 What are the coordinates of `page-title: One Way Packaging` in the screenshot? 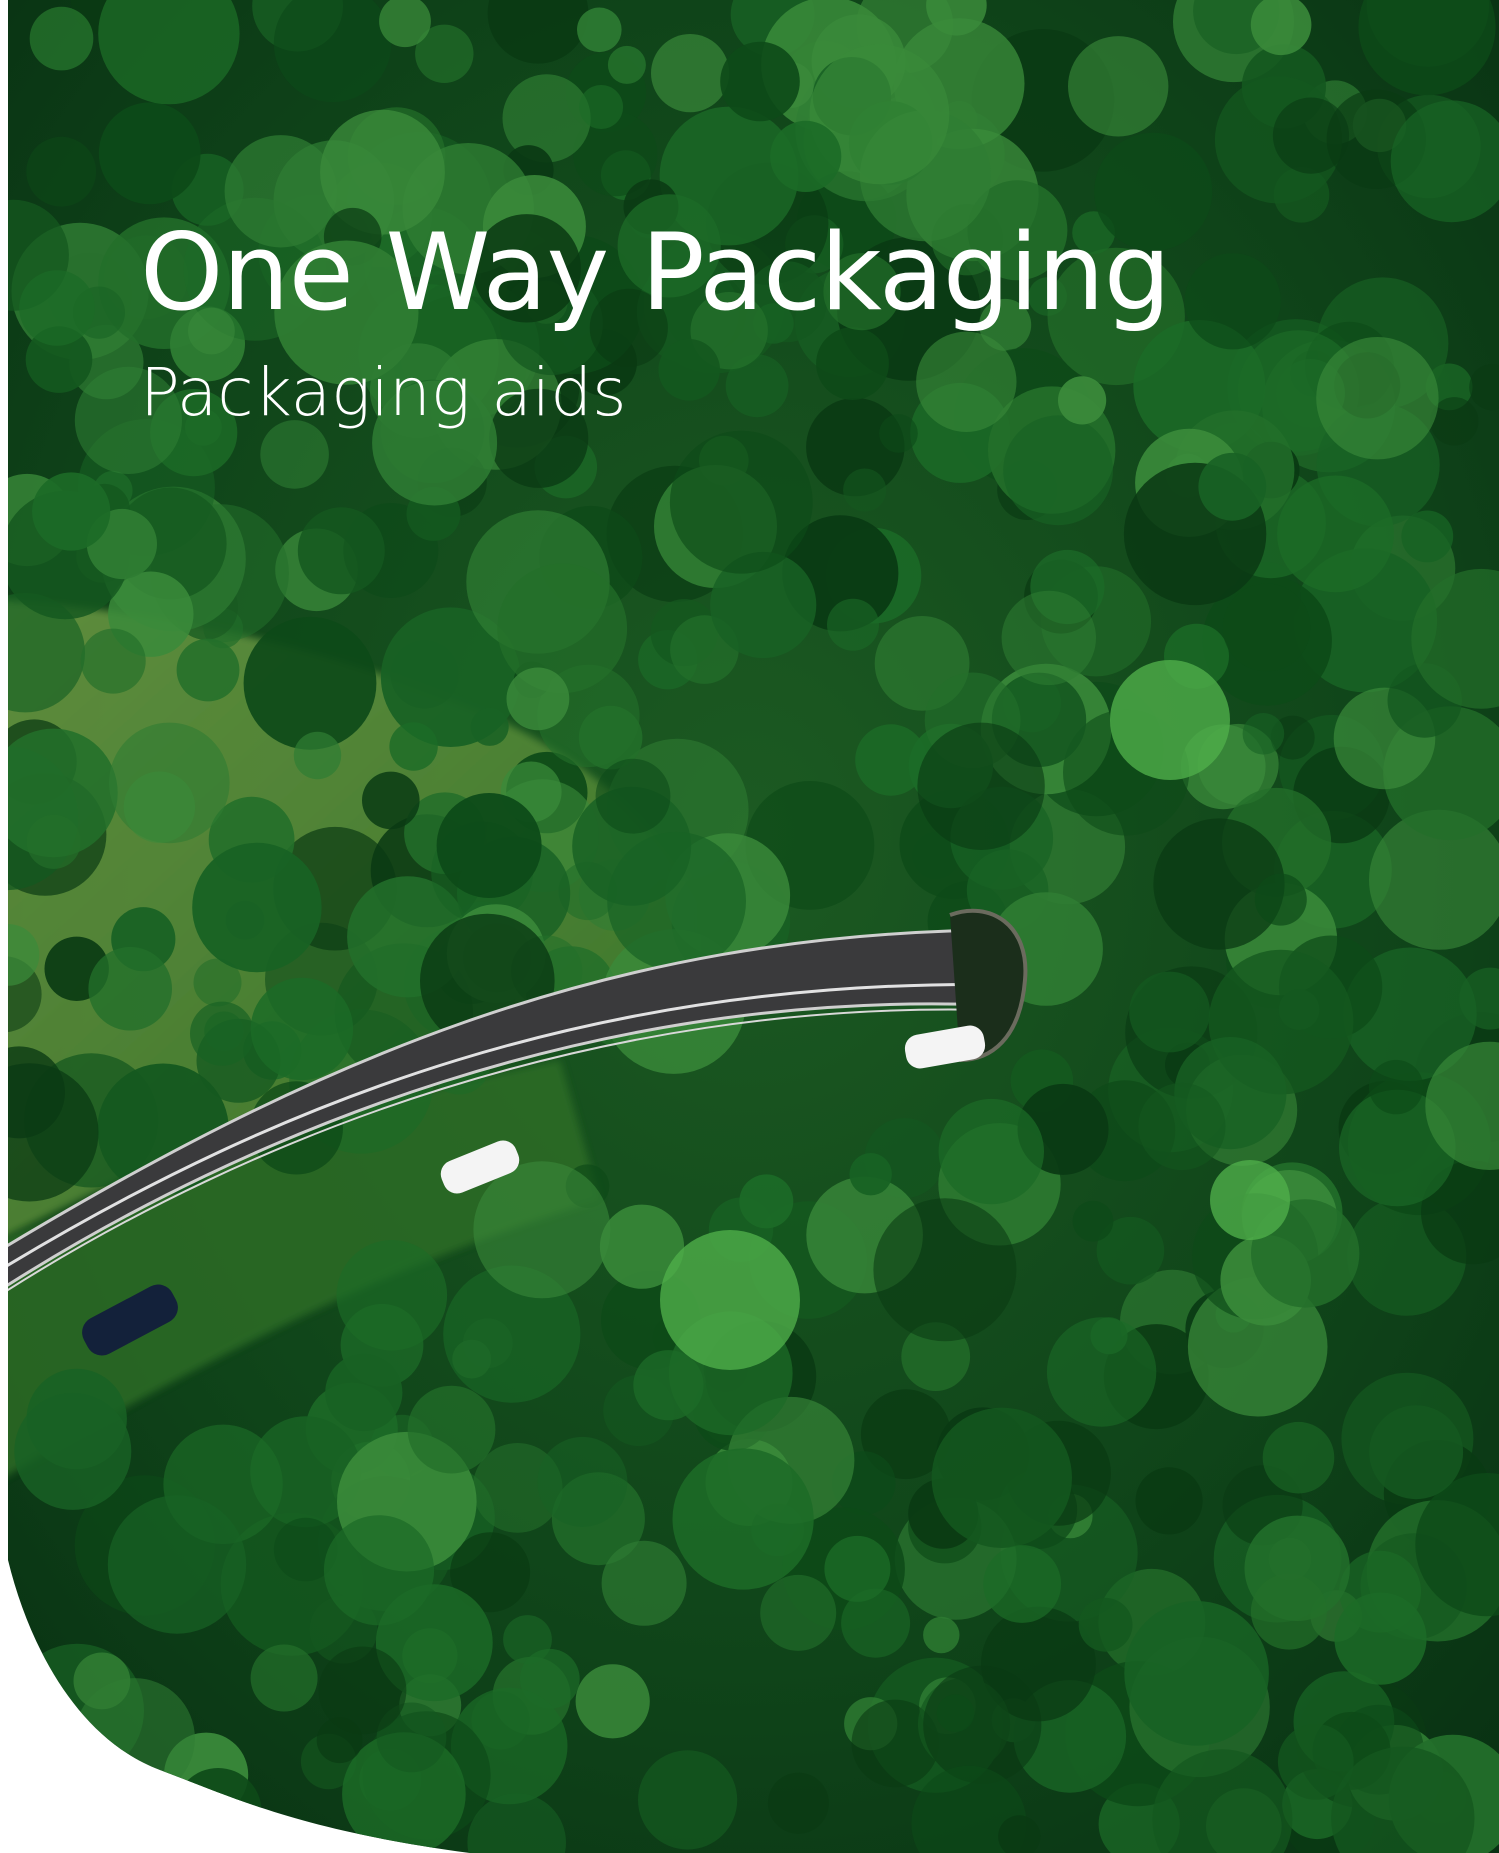 It's located at (655, 272).